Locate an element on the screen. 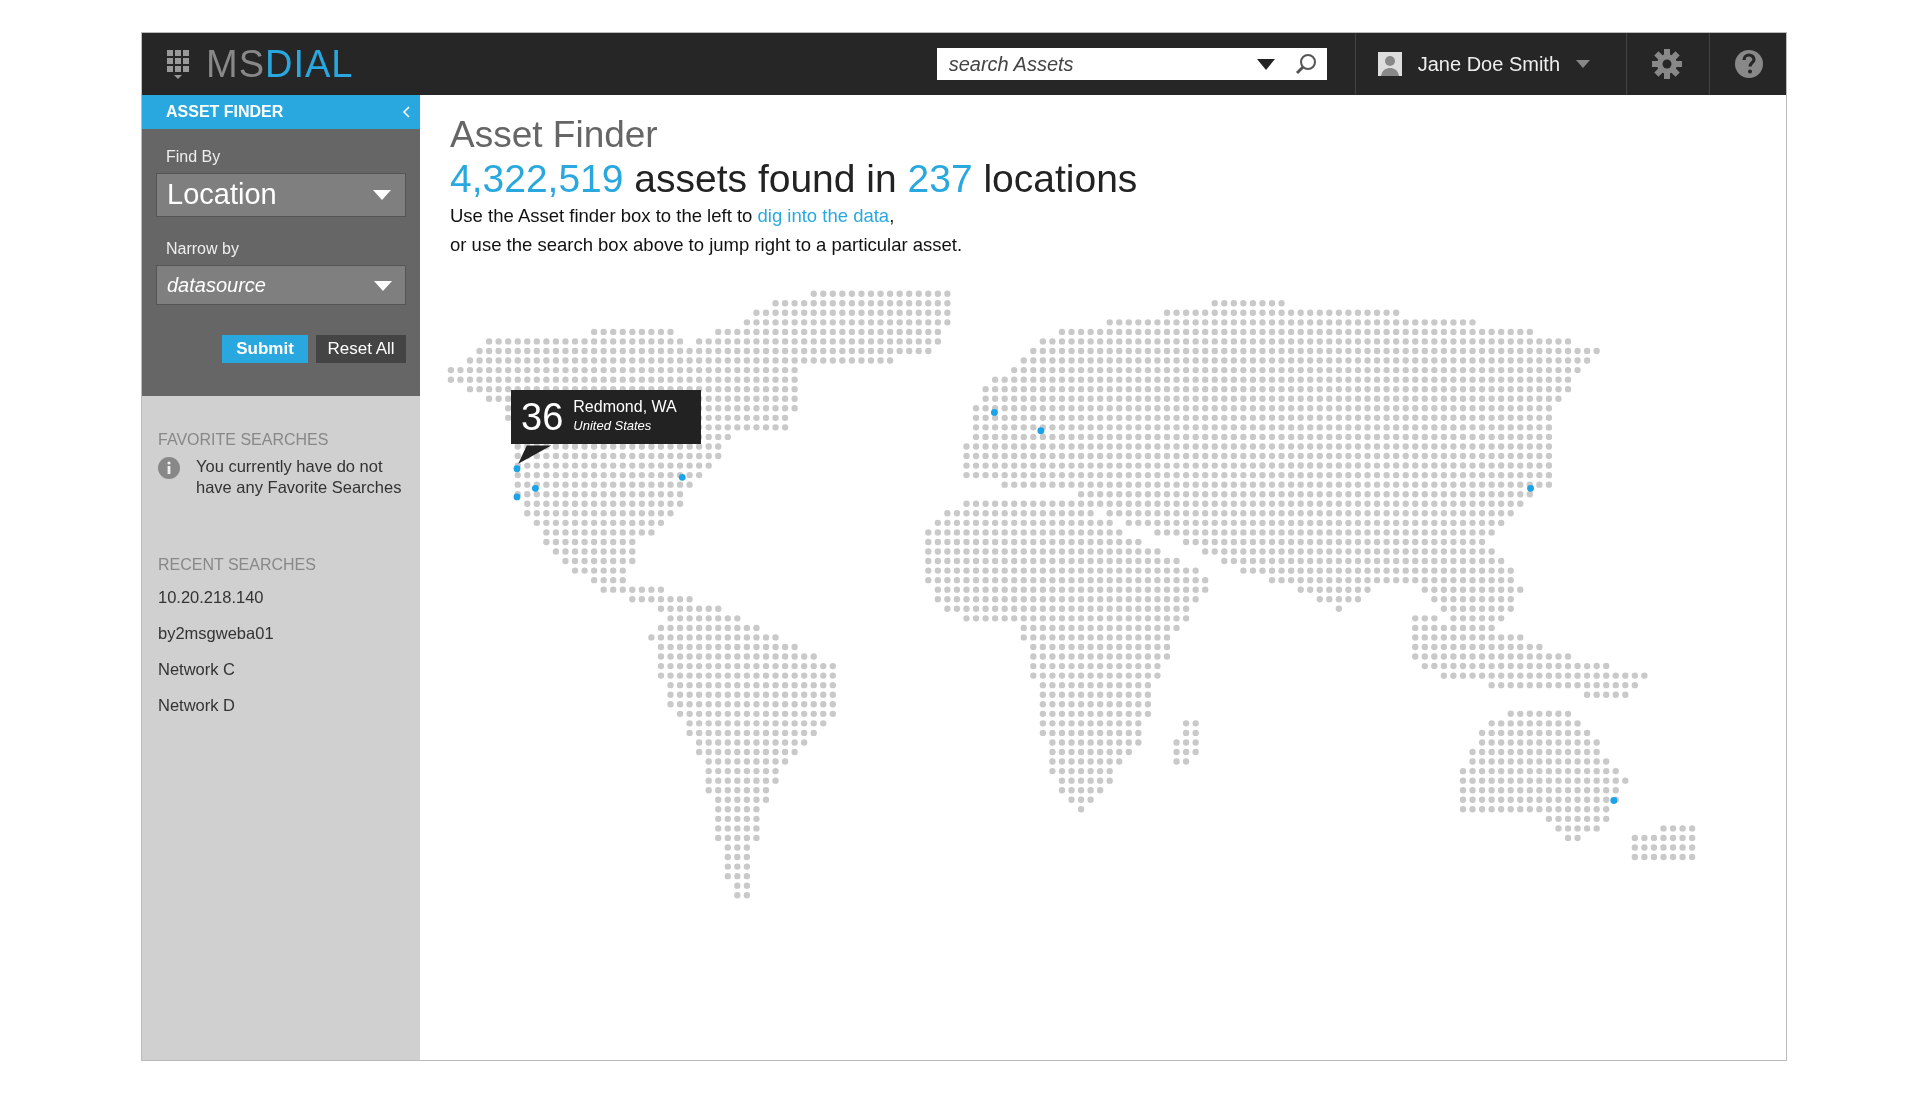 The image size is (1920, 1101). narrow-by-dropdown: datasource is located at coordinates (281, 285).